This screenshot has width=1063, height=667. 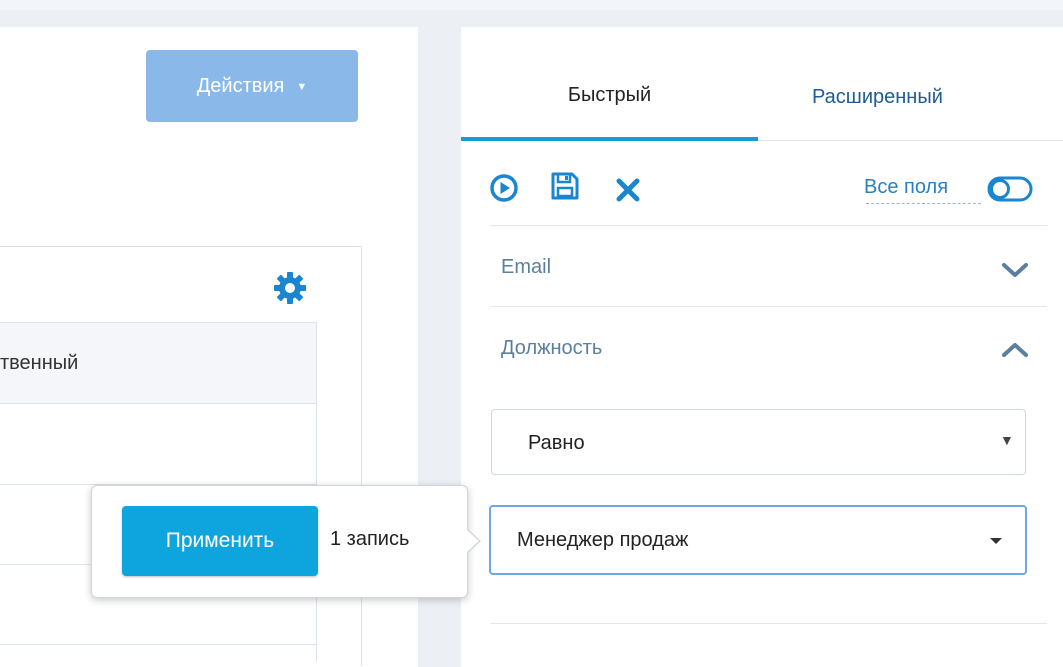 I want to click on gear-icon, so click(x=290, y=288).